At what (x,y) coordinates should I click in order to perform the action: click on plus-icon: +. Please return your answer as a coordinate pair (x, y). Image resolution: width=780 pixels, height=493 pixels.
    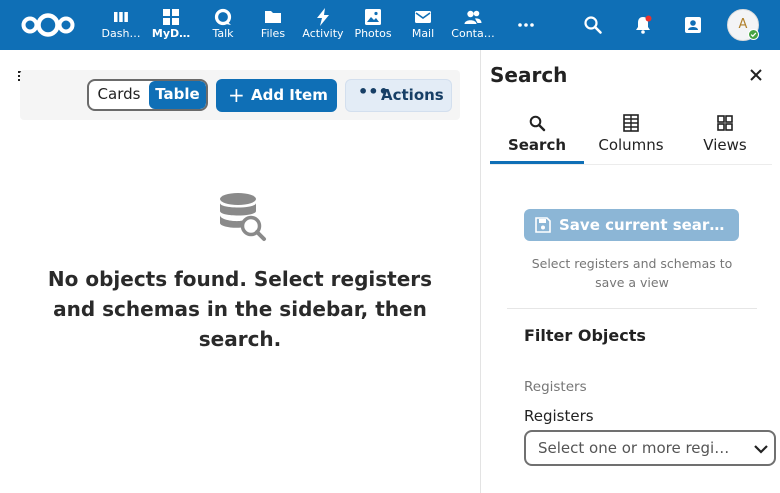
    Looking at the image, I should click on (236, 95).